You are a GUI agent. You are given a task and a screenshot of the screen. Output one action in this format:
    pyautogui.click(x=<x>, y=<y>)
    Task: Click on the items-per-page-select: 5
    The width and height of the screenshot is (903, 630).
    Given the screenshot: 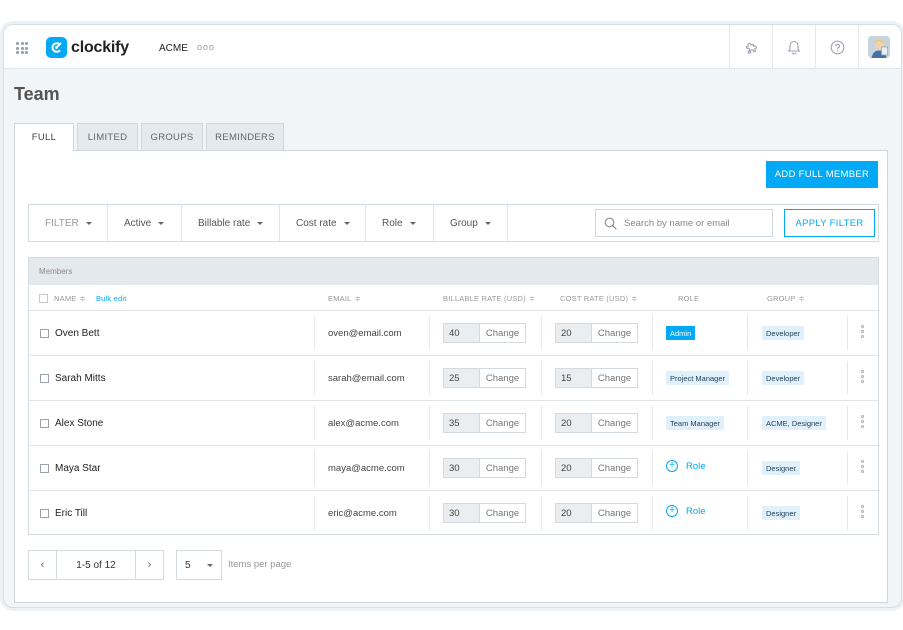 What is the action you would take?
    pyautogui.click(x=199, y=565)
    